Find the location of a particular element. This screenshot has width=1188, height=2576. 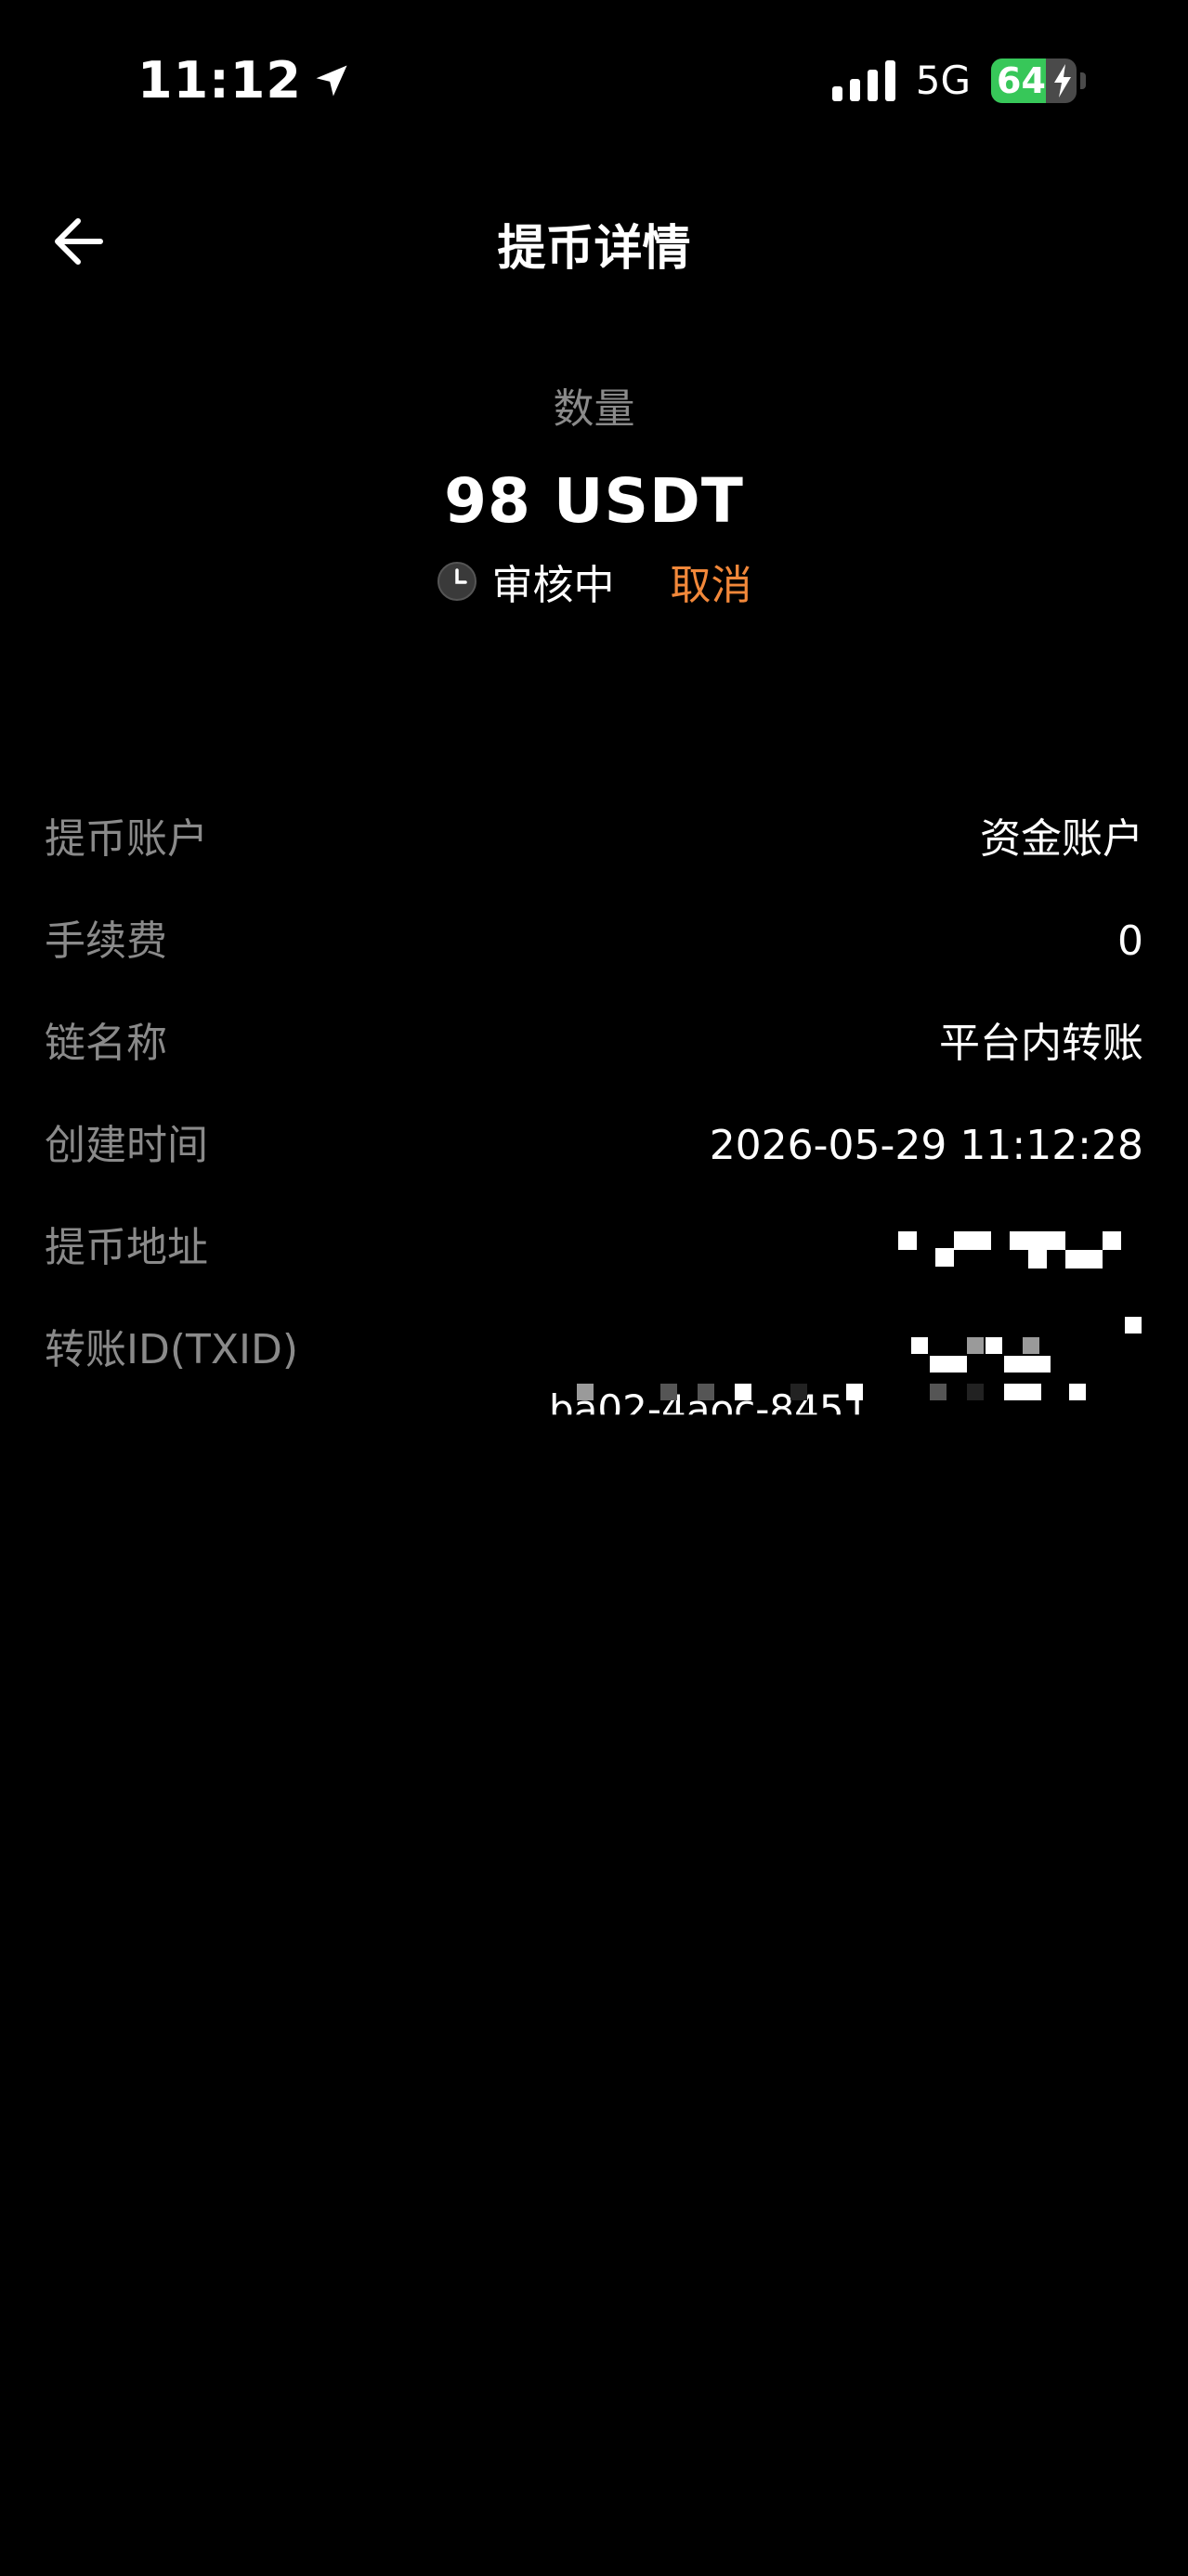

status-badge: 审核中 is located at coordinates (553, 585).